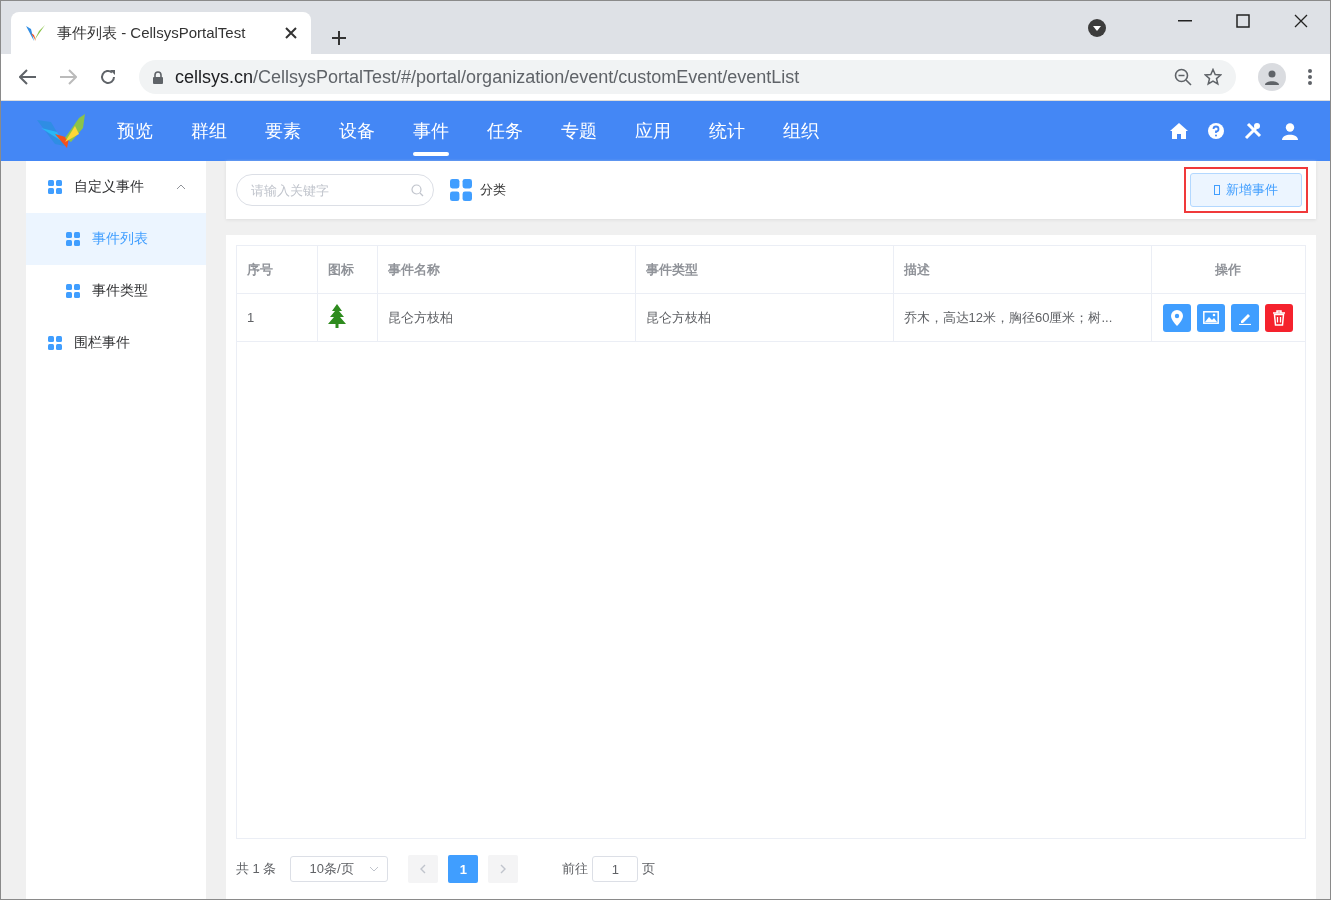 Image resolution: width=1331 pixels, height=900 pixels. I want to click on browser-tab: 事件列表 - CellsysPortalTest, so click(161, 33).